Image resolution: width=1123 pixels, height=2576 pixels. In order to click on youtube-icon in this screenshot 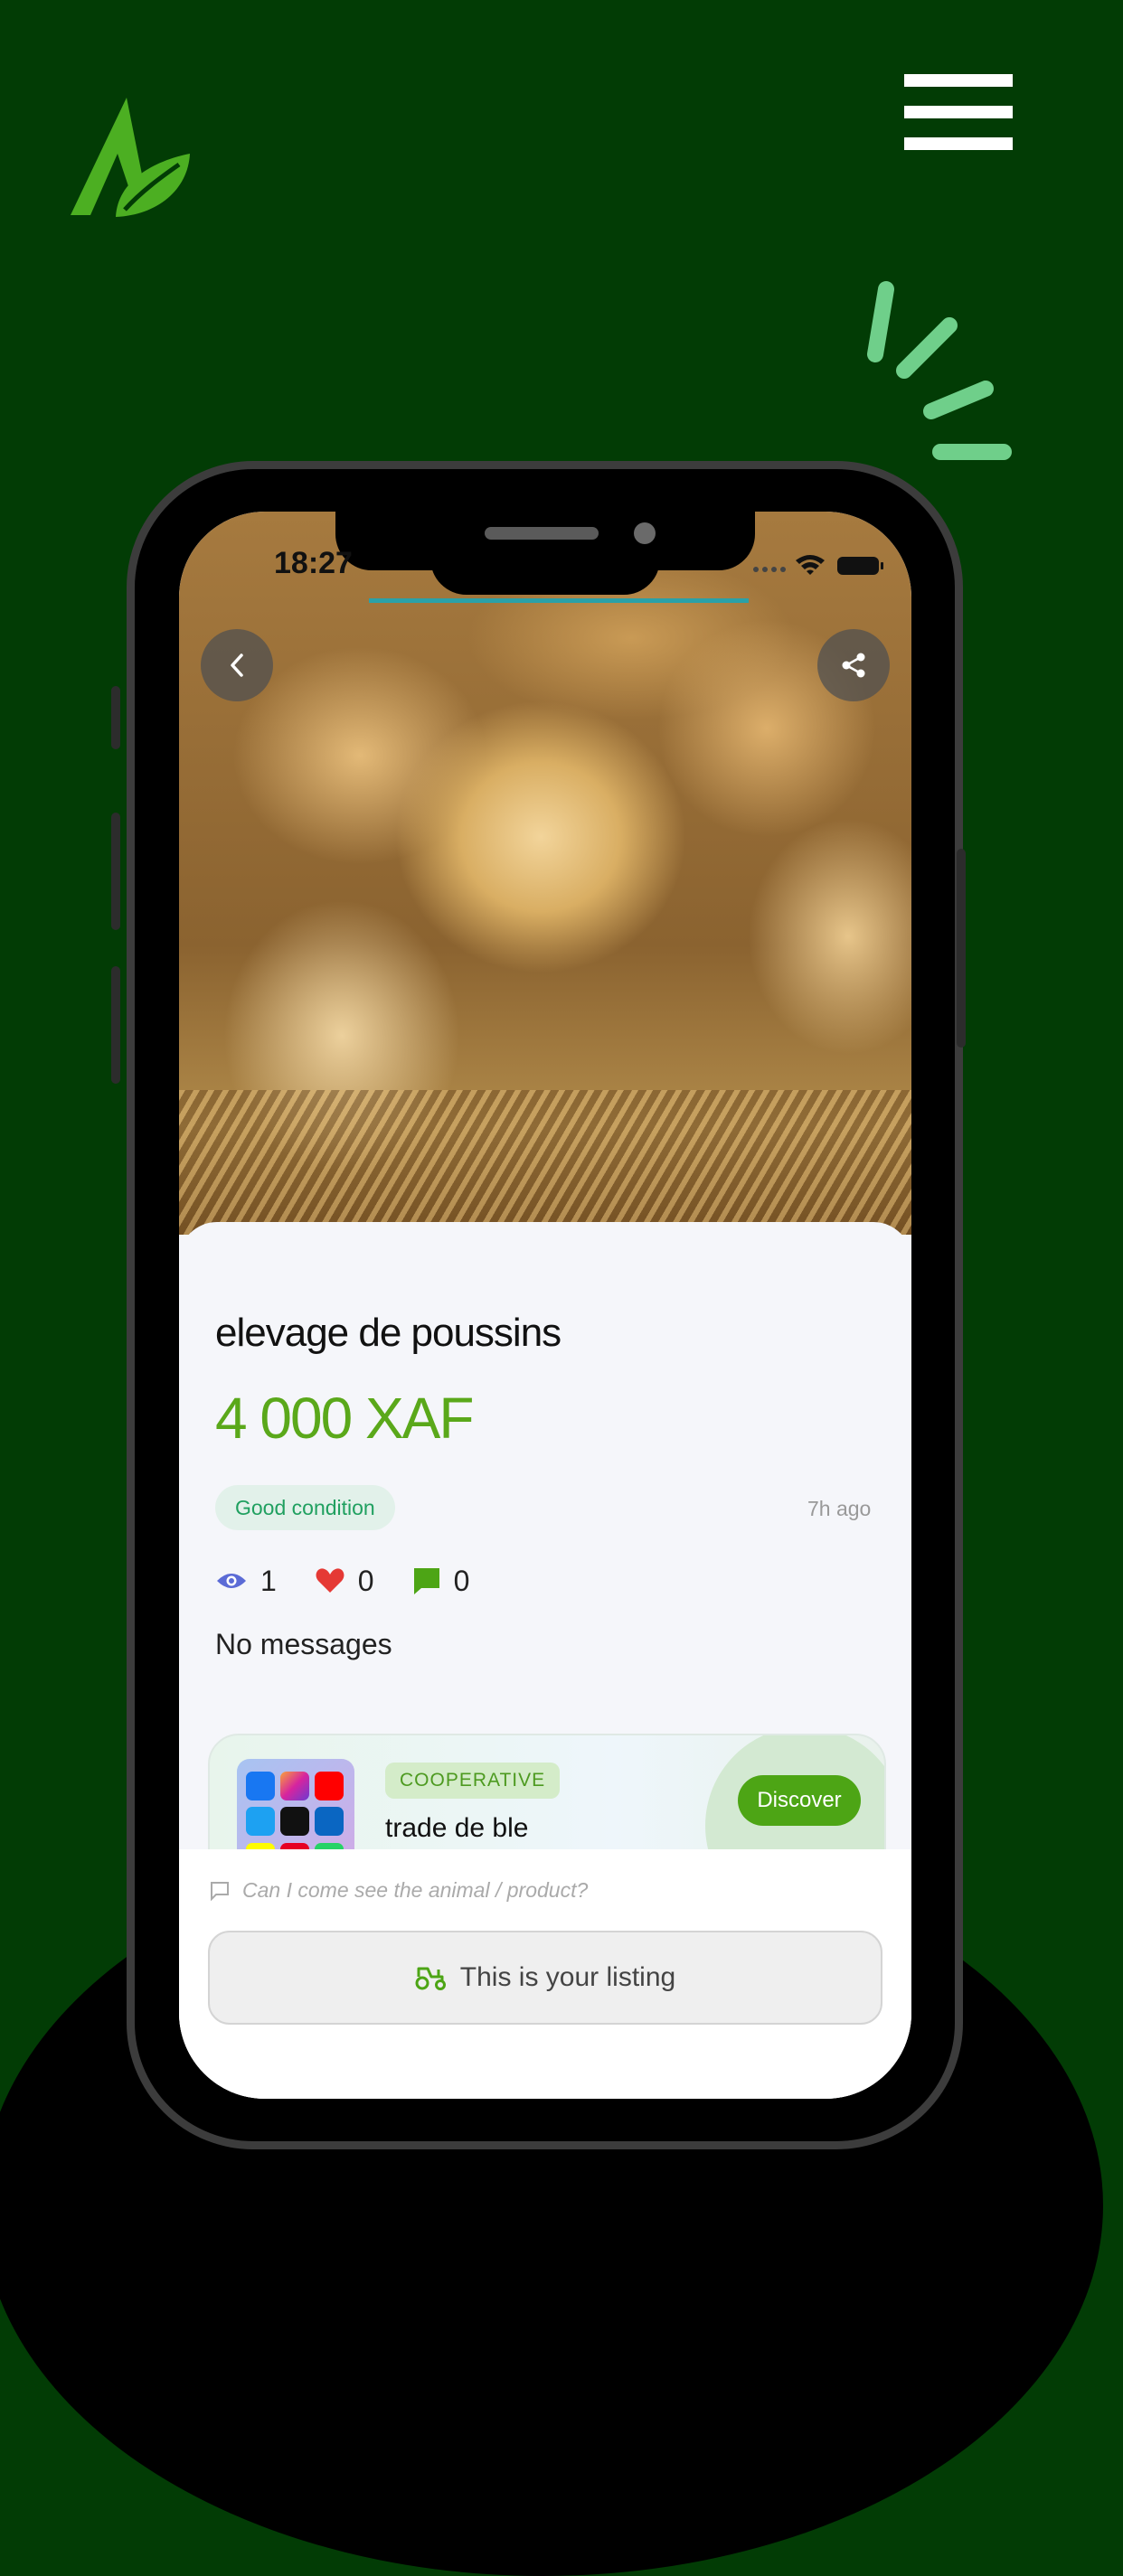, I will do `click(329, 1786)`.